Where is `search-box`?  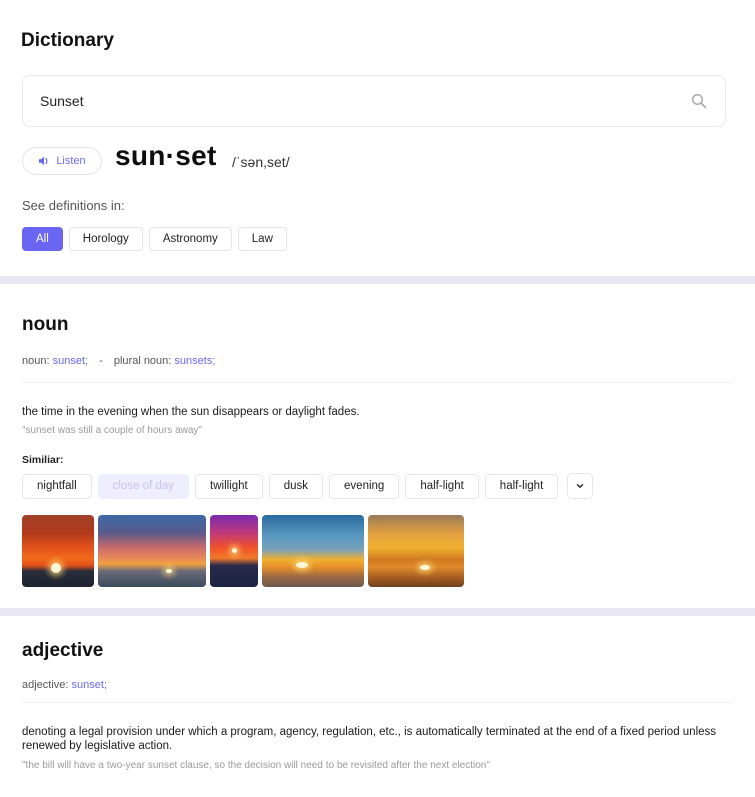 search-box is located at coordinates (374, 101).